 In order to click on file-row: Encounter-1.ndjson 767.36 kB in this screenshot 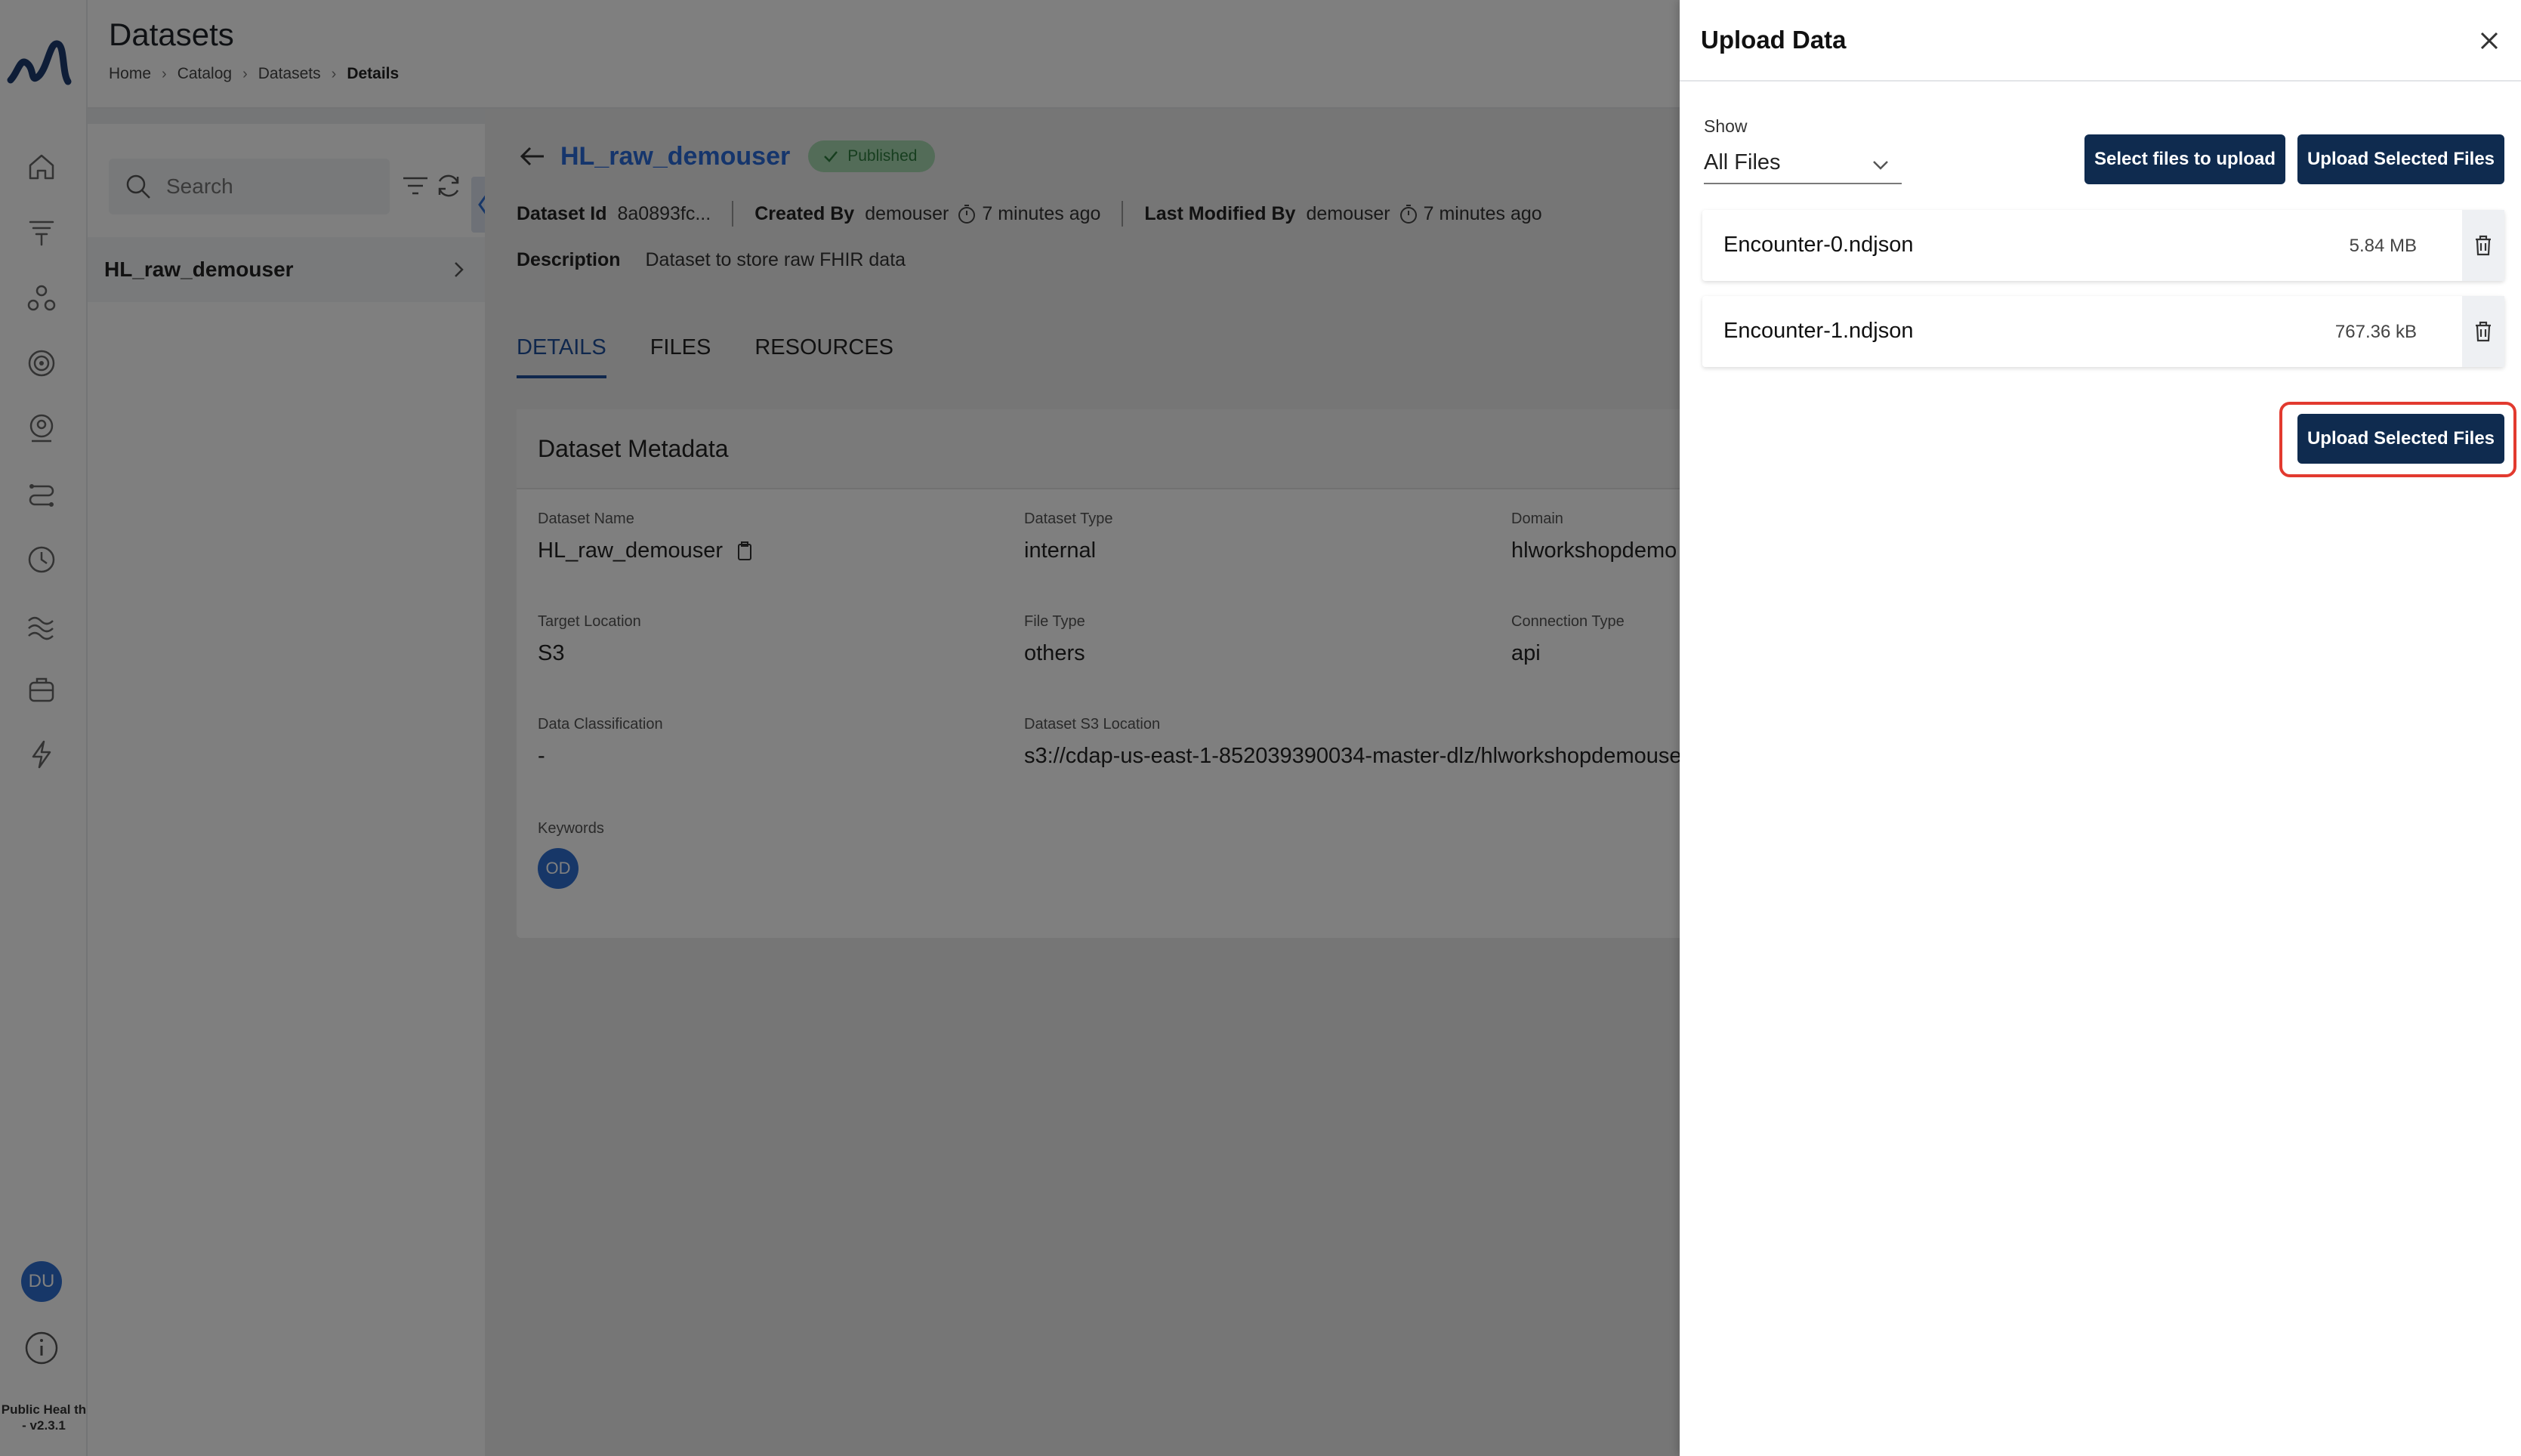, I will do `click(2103, 331)`.